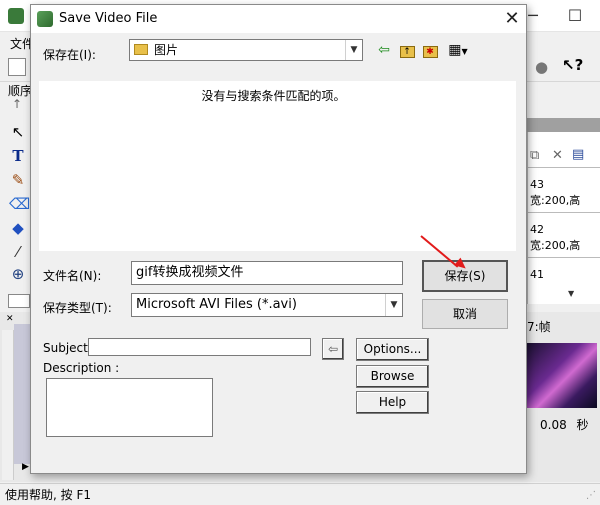 The image size is (600, 505). I want to click on scrollbar, so click(8, 405).